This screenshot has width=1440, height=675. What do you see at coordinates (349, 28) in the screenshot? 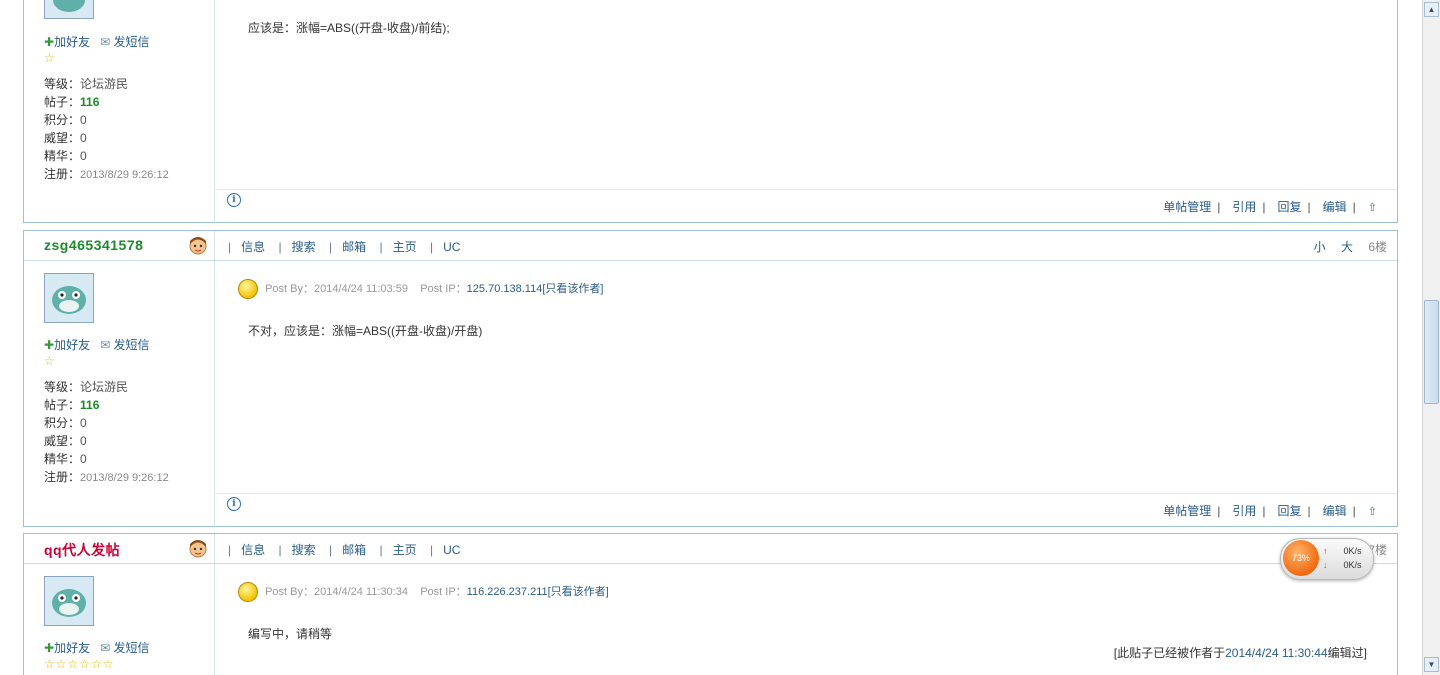
I see `post-content: 应该是：涨幅=ABS((开盘-收盘)/前结);` at bounding box center [349, 28].